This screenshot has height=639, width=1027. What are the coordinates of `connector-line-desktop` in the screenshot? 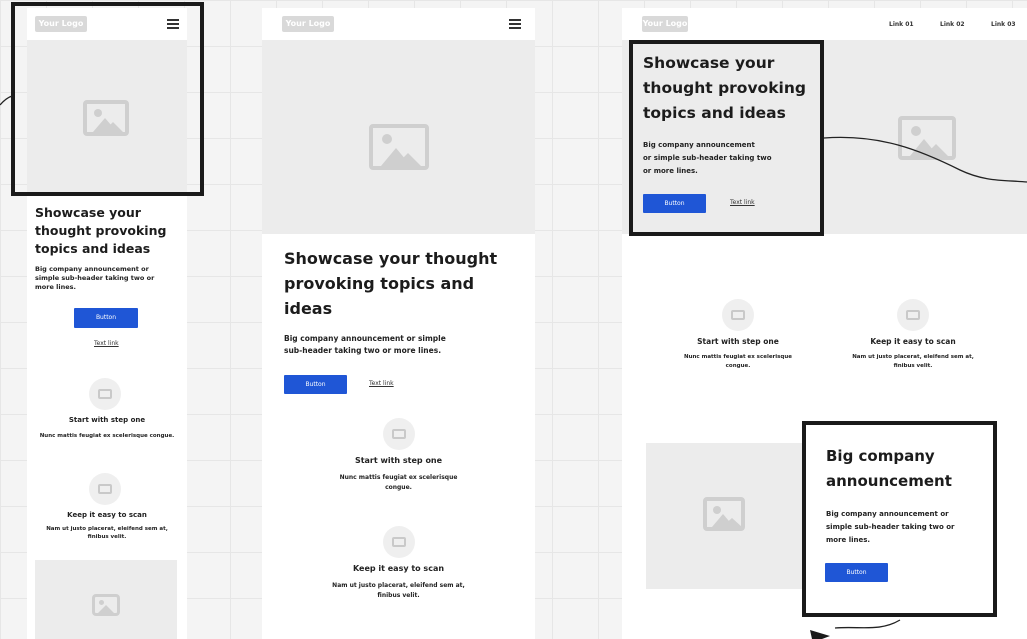 It's located at (925, 159).